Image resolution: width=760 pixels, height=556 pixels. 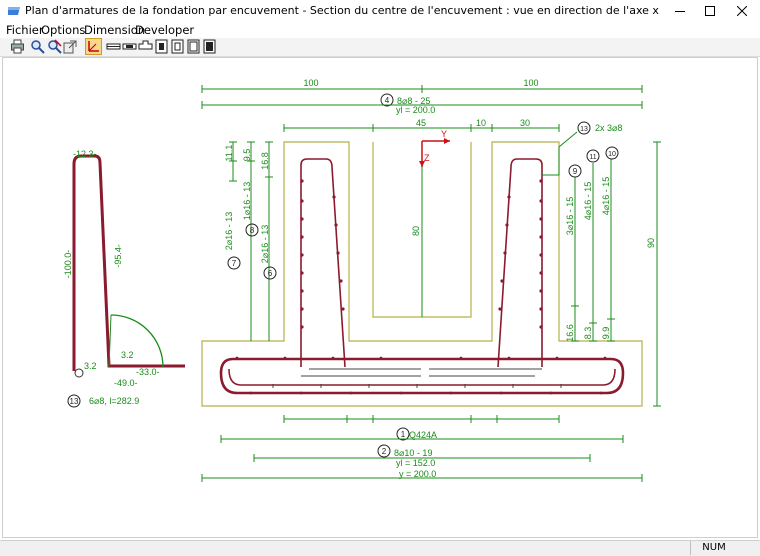 I want to click on zoom-reset-icon, so click(x=54, y=46).